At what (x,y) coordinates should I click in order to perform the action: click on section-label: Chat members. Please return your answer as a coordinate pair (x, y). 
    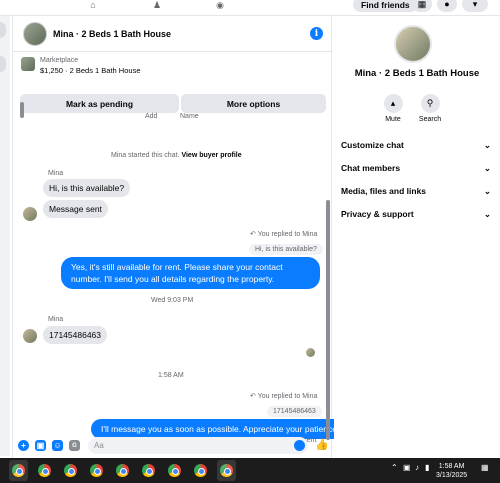
    Looking at the image, I should click on (371, 168).